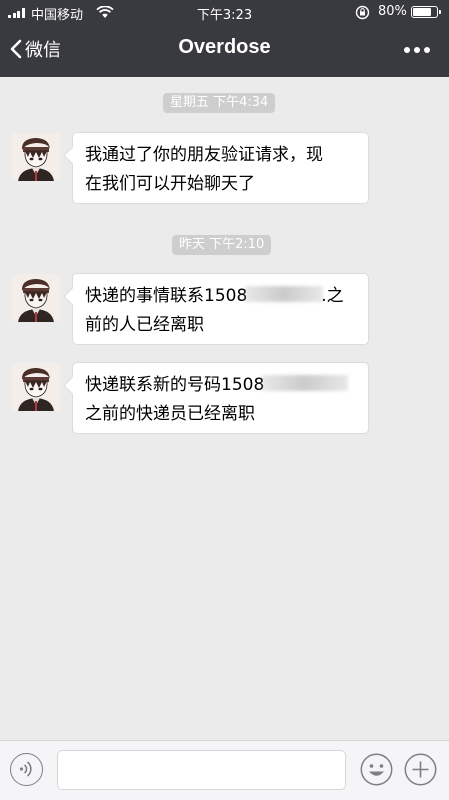 The image size is (449, 800). I want to click on chat-input-bar, so click(224, 770).